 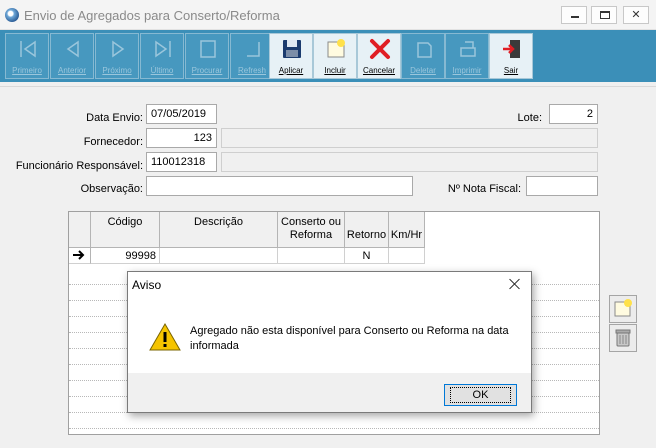 What do you see at coordinates (152, 15) in the screenshot?
I see `window-title: Envio de Agregados para Conserto/Reforma` at bounding box center [152, 15].